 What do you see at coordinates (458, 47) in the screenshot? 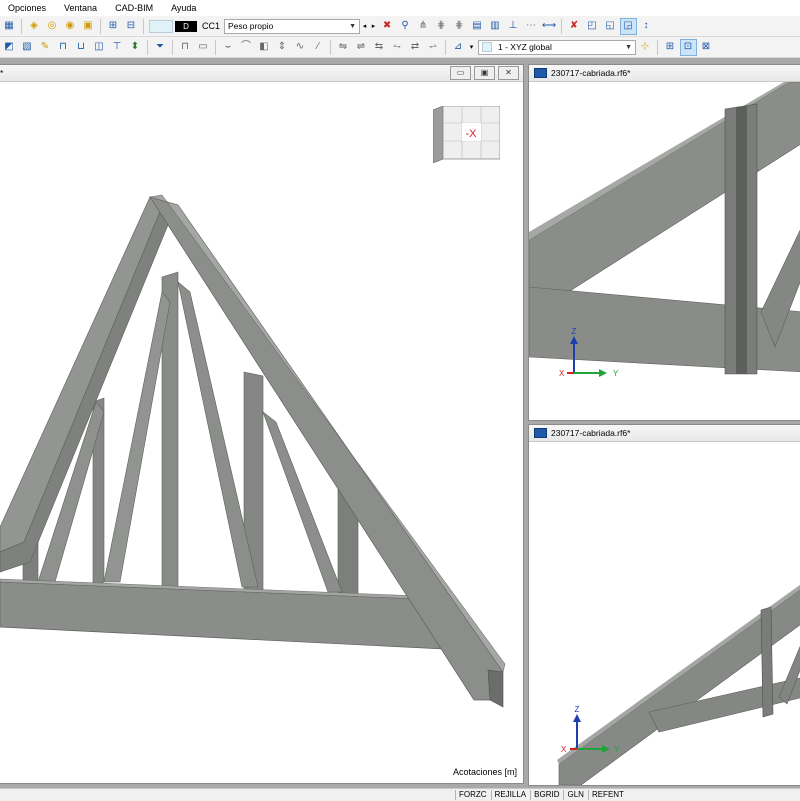
I see `coordinate-system-icon: ⊿` at bounding box center [458, 47].